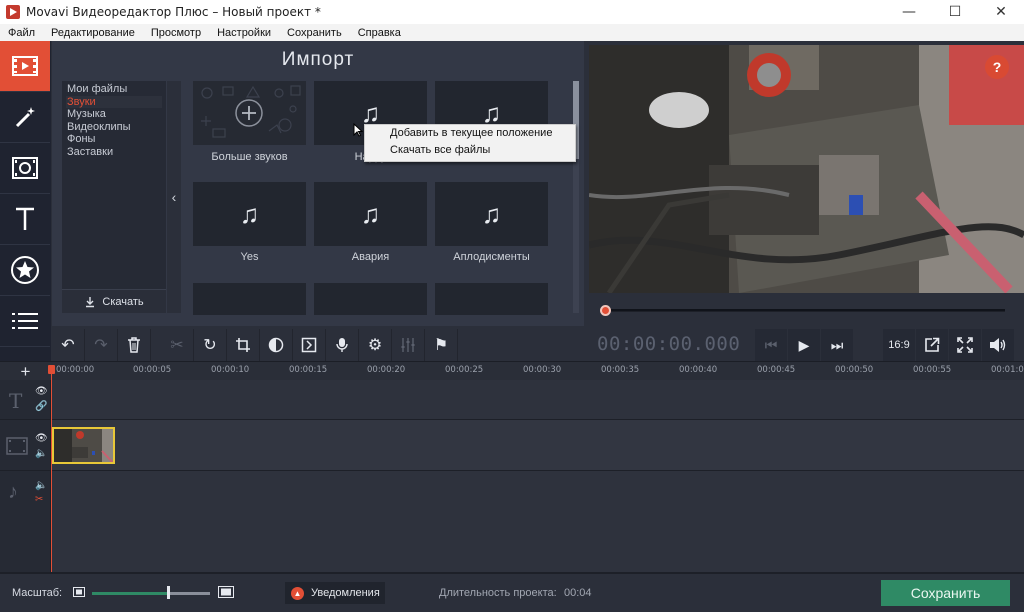  I want to click on title-track-header: T 👁 🔗, so click(25, 399).